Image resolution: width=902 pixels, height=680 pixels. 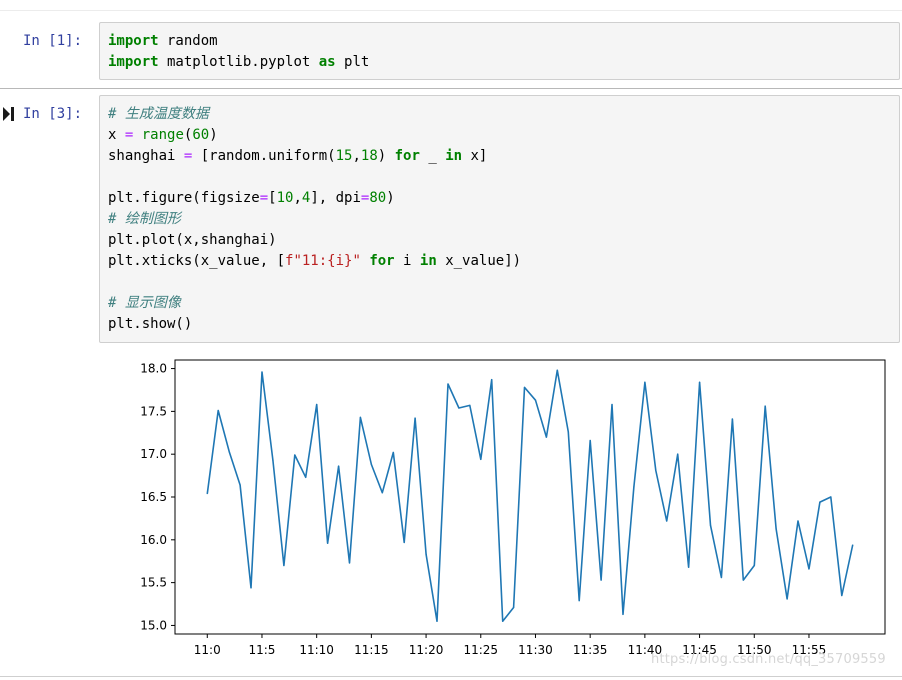 What do you see at coordinates (335, 198) in the screenshot?
I see `code-token: ], dpi` at bounding box center [335, 198].